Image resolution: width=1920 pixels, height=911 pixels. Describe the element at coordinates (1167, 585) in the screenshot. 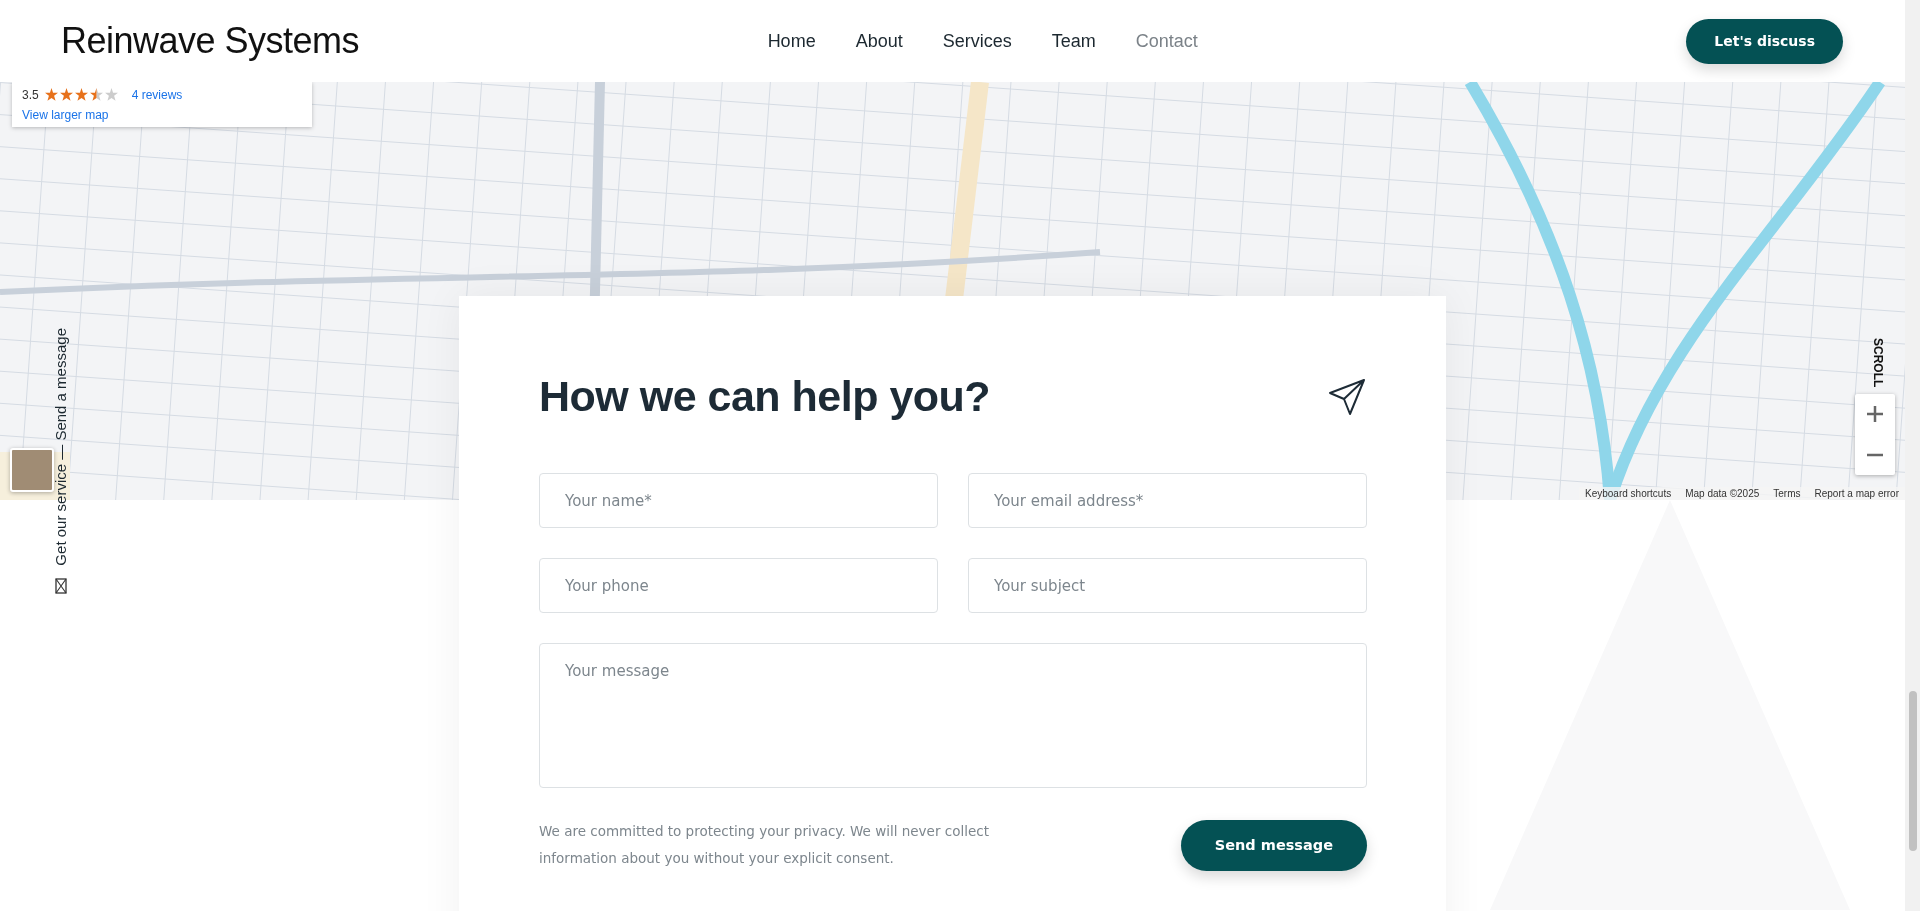

I see `text-field: Your subject` at that location.